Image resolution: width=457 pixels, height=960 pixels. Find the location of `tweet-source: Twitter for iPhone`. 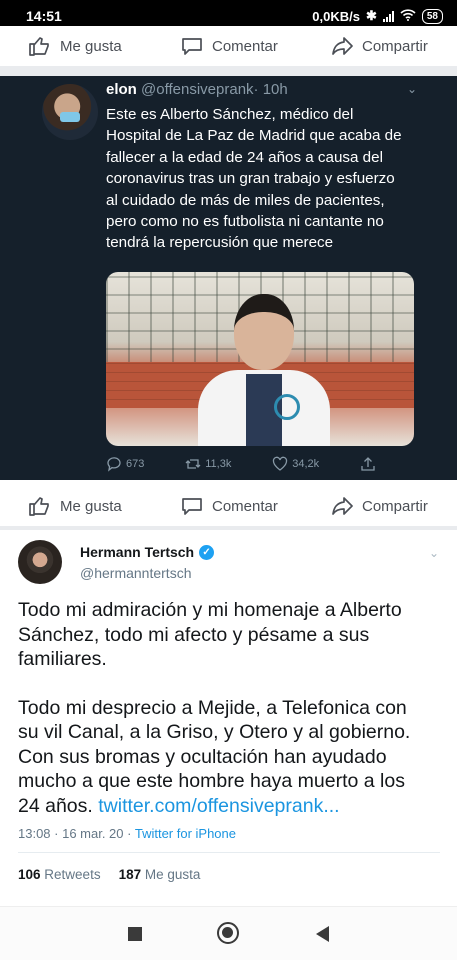

tweet-source: Twitter for iPhone is located at coordinates (185, 833).